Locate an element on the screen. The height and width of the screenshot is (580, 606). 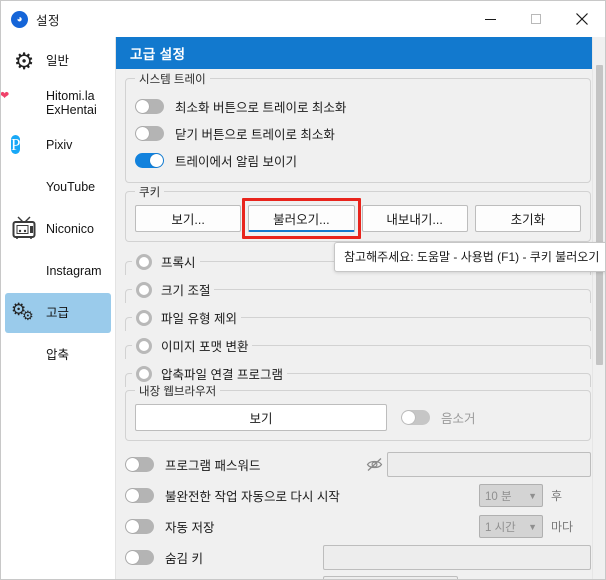
image-format-toggle is located at coordinates (144, 345).